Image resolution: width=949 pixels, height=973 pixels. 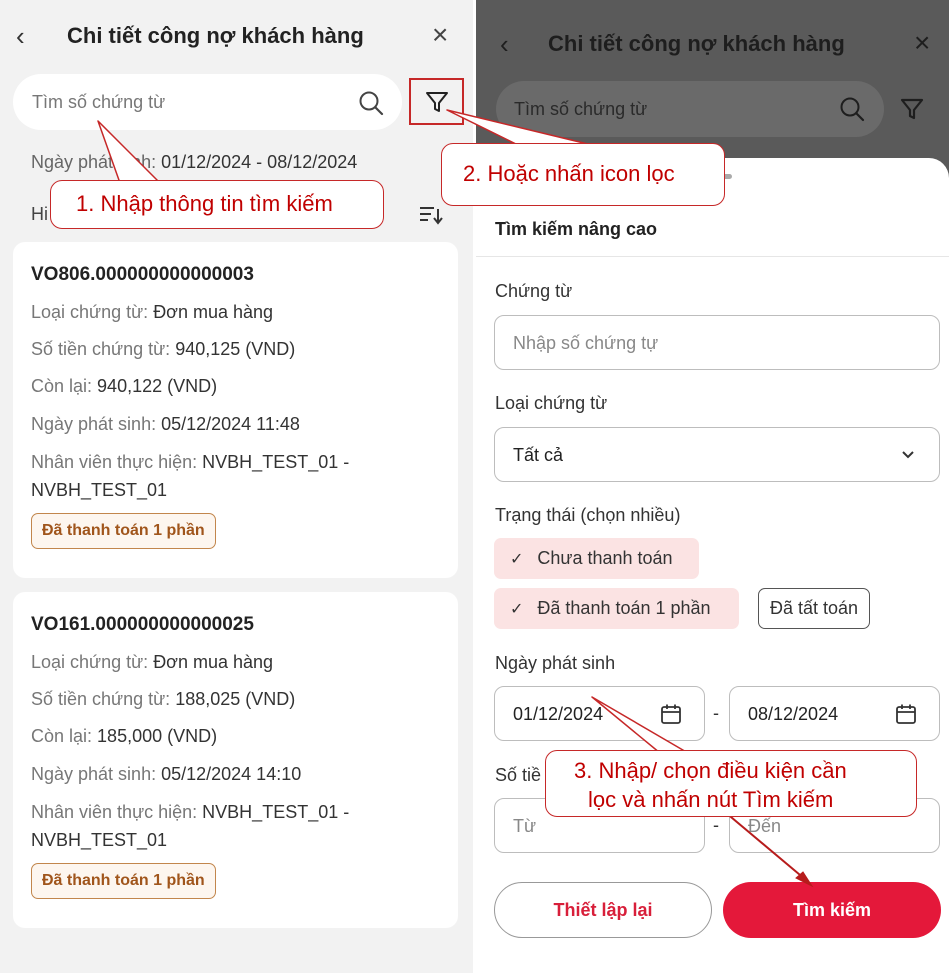 What do you see at coordinates (94, 162) in the screenshot?
I see `date-range-label: Ngày phát sinh:` at bounding box center [94, 162].